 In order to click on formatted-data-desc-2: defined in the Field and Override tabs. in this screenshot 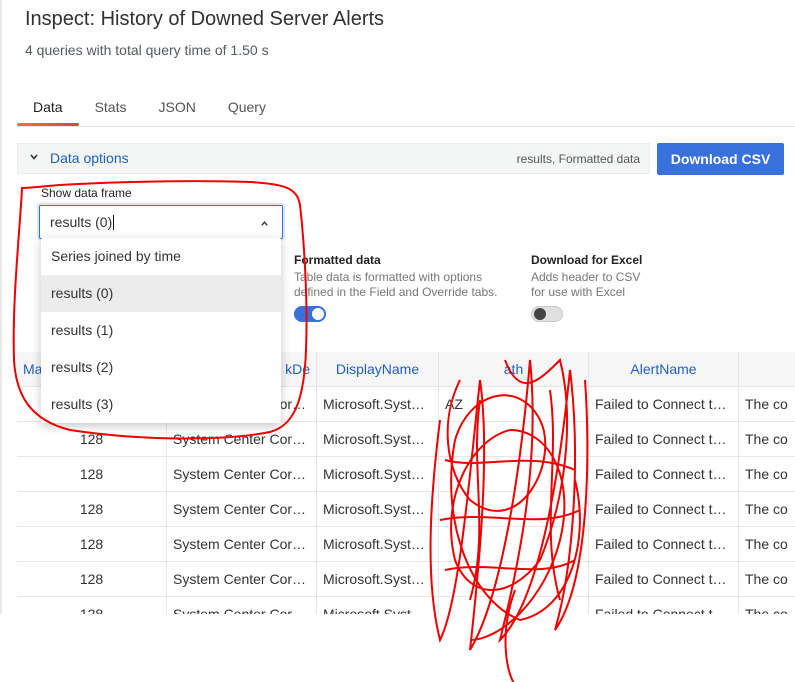, I will do `click(396, 292)`.